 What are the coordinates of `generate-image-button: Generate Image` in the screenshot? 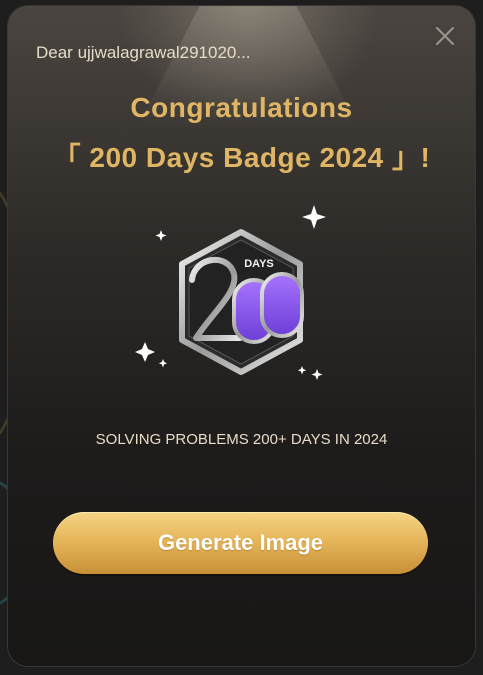 It's located at (240, 543).